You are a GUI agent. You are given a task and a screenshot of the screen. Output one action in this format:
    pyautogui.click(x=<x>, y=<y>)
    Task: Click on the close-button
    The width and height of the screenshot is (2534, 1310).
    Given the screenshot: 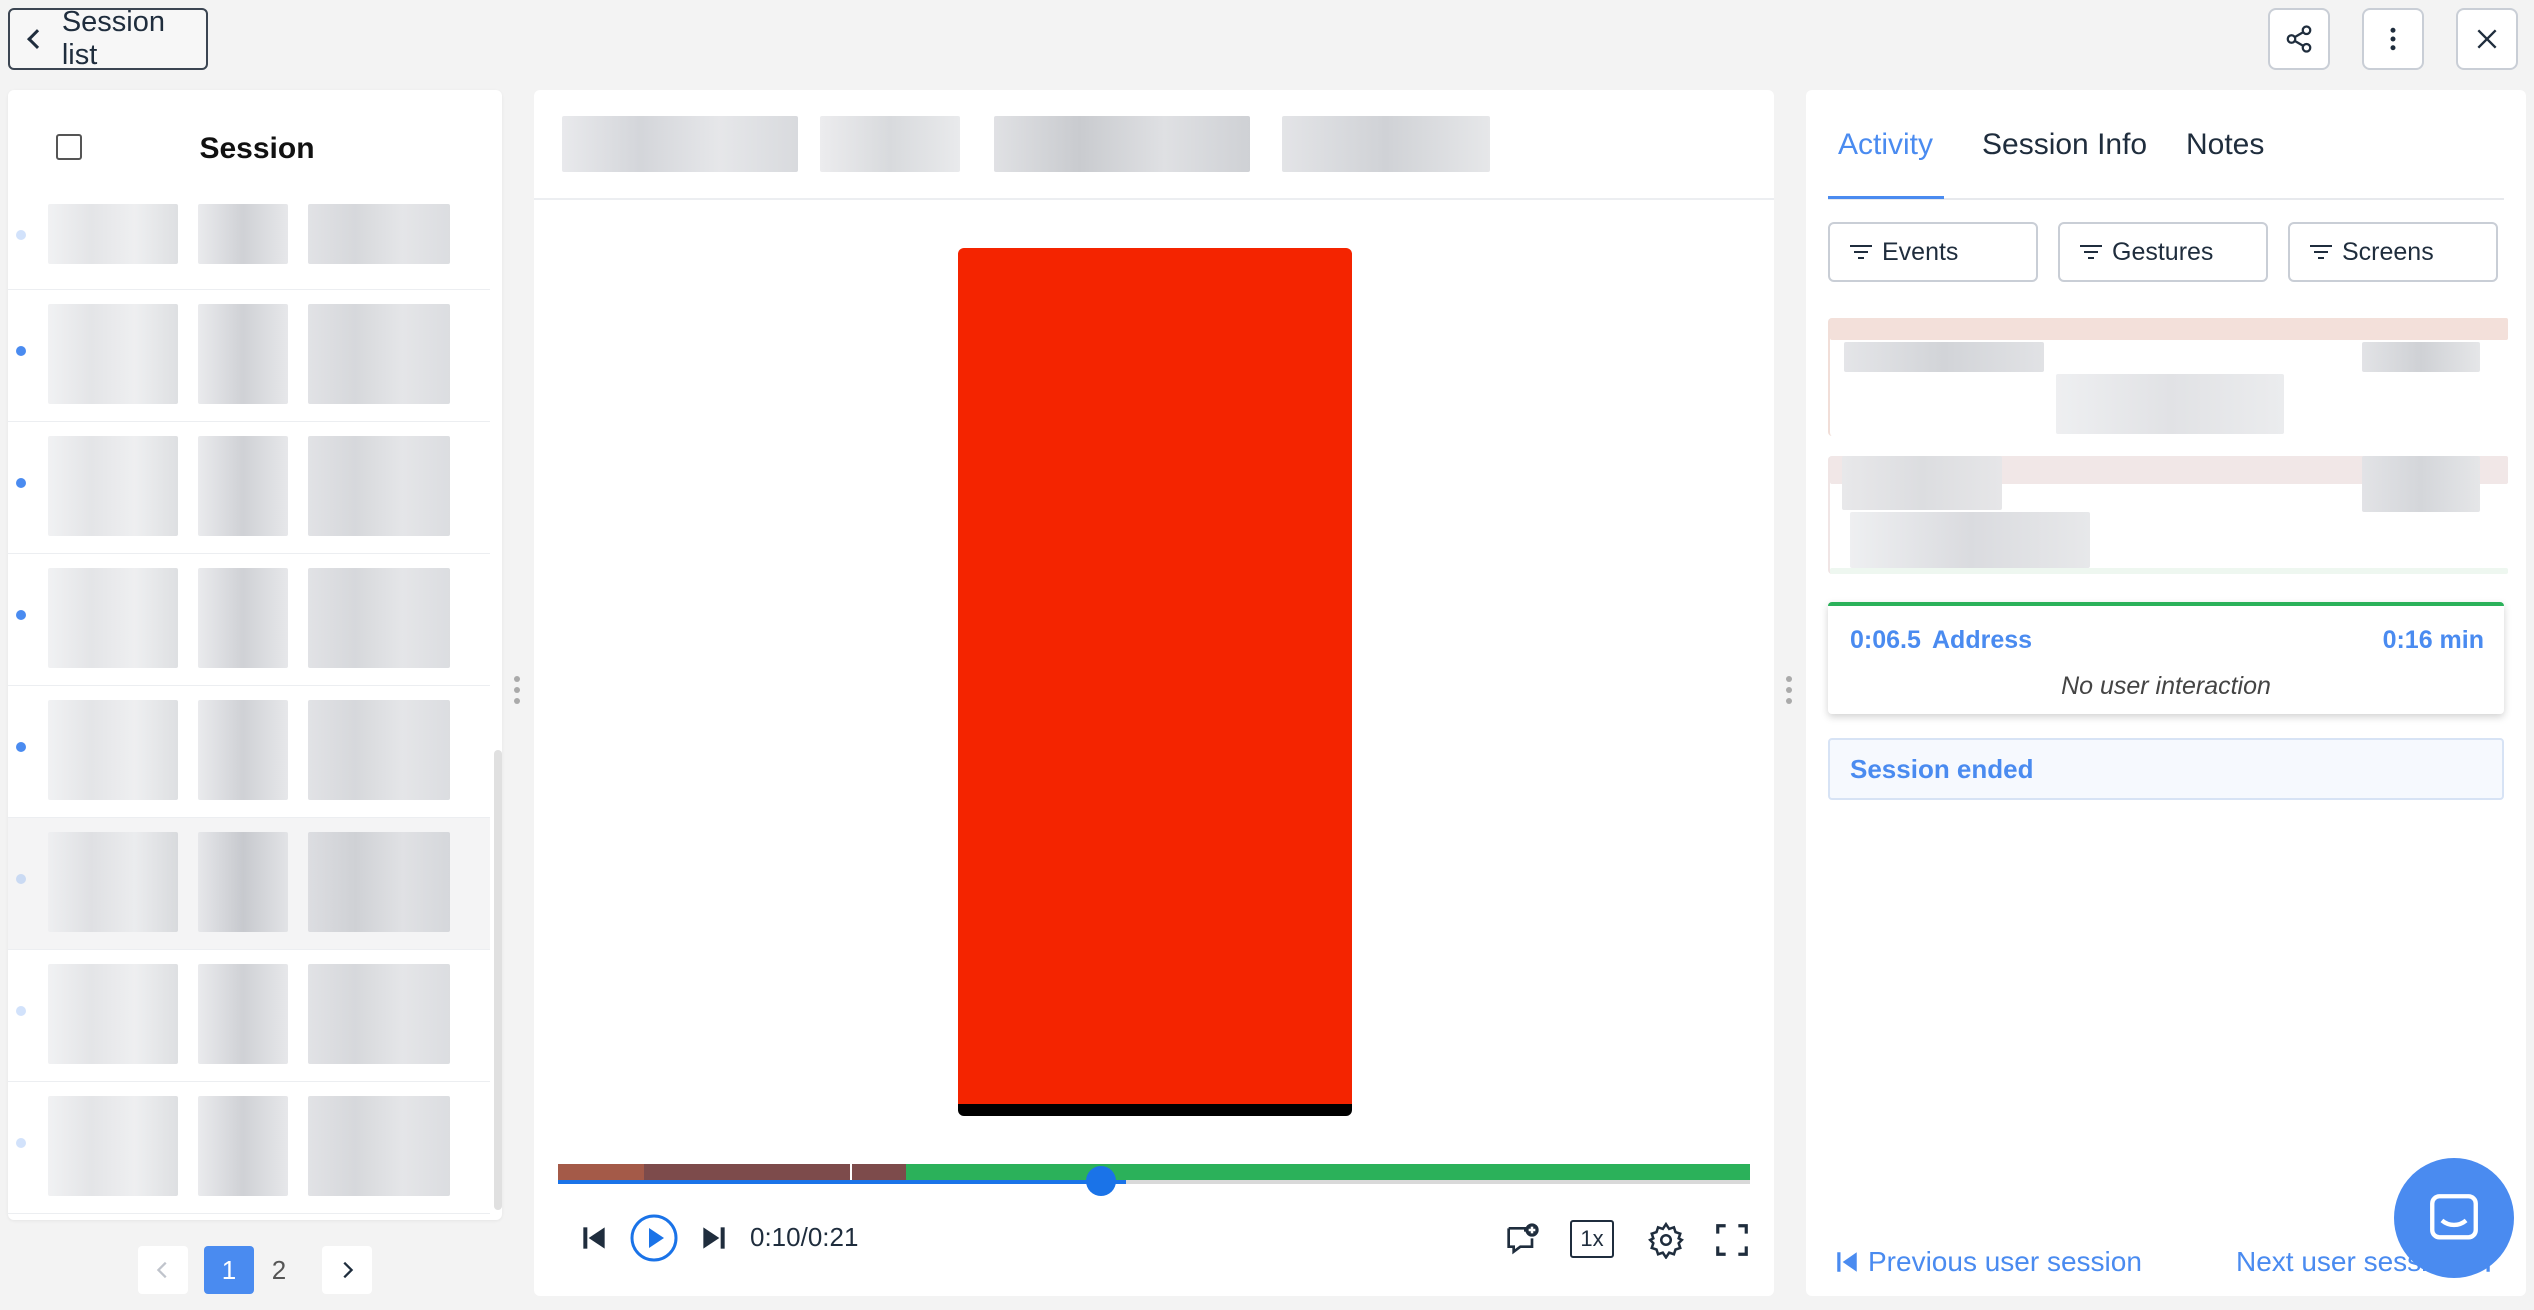 What is the action you would take?
    pyautogui.click(x=2487, y=39)
    